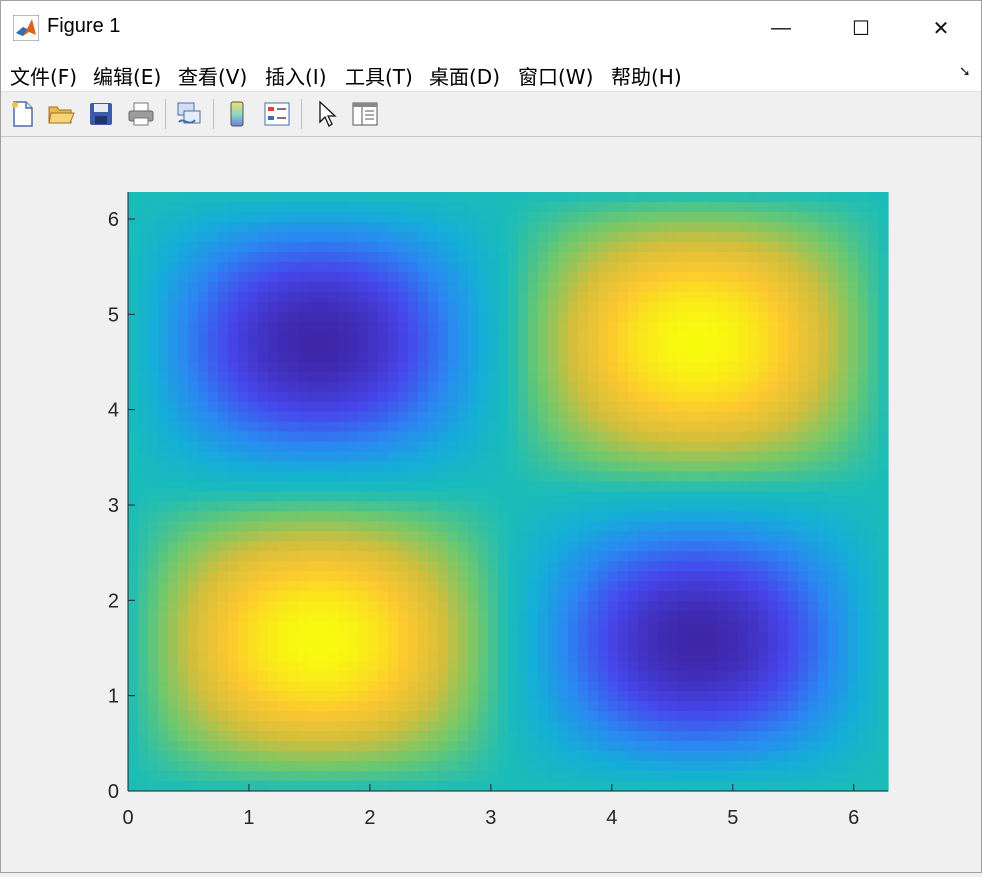 The height and width of the screenshot is (877, 982). I want to click on title-bar: Figure 1 — ☐ ✕, so click(491, 28).